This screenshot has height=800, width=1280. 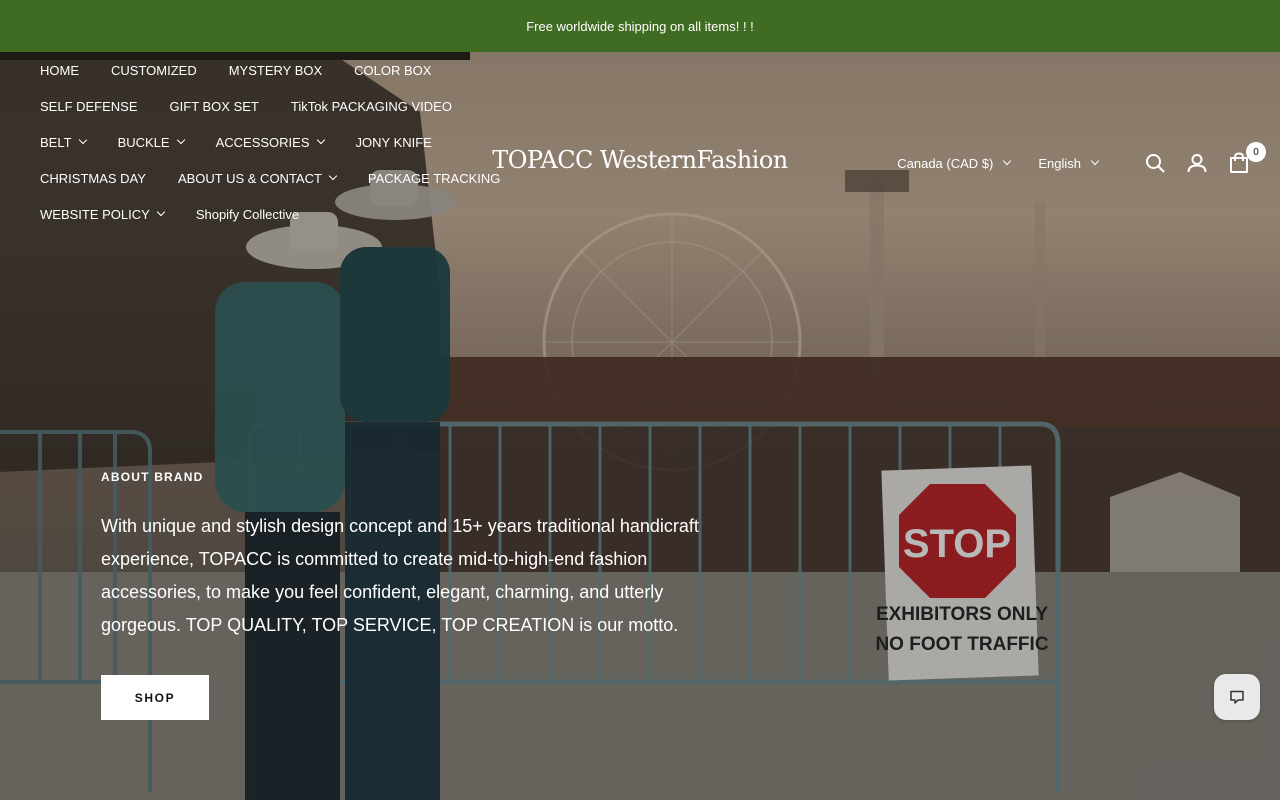 I want to click on nav-belt: BELT, so click(x=63, y=142).